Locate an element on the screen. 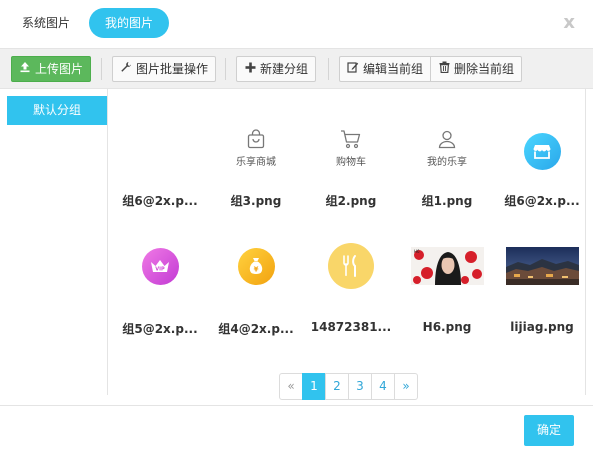 This screenshot has height=451, width=593. shopping-bag-icon is located at coordinates (256, 138).